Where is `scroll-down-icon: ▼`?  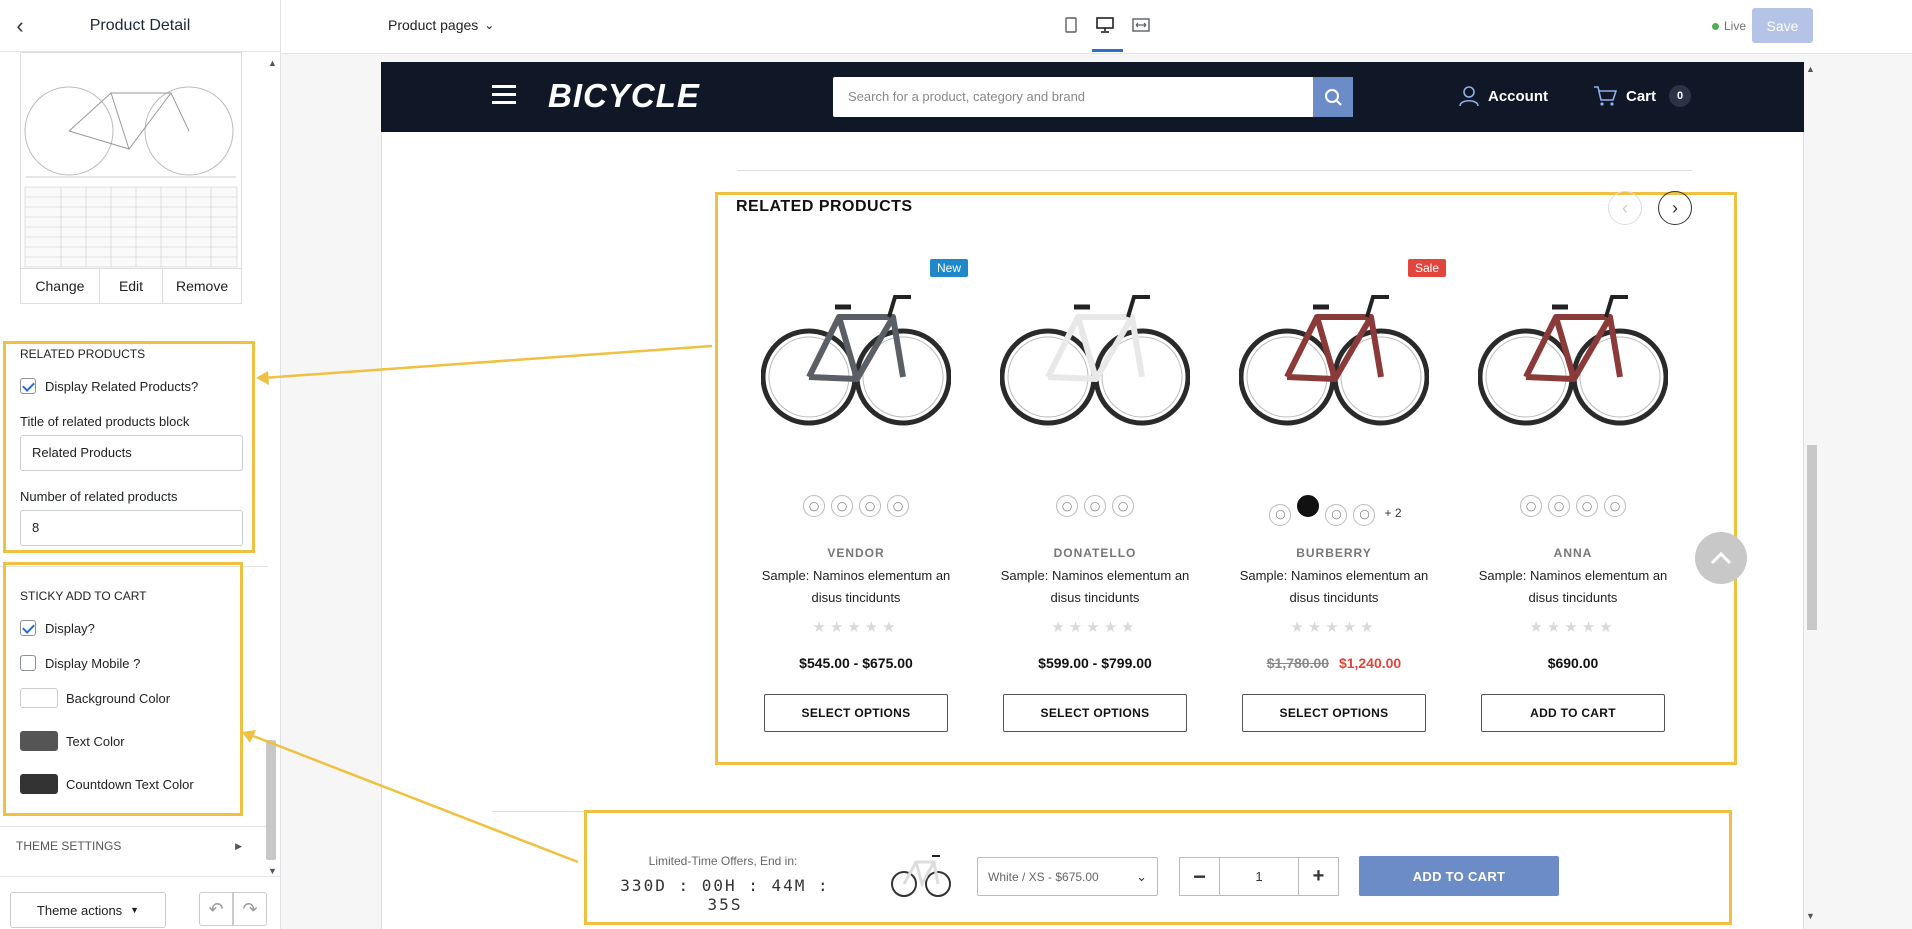 scroll-down-icon: ▼ is located at coordinates (272, 871).